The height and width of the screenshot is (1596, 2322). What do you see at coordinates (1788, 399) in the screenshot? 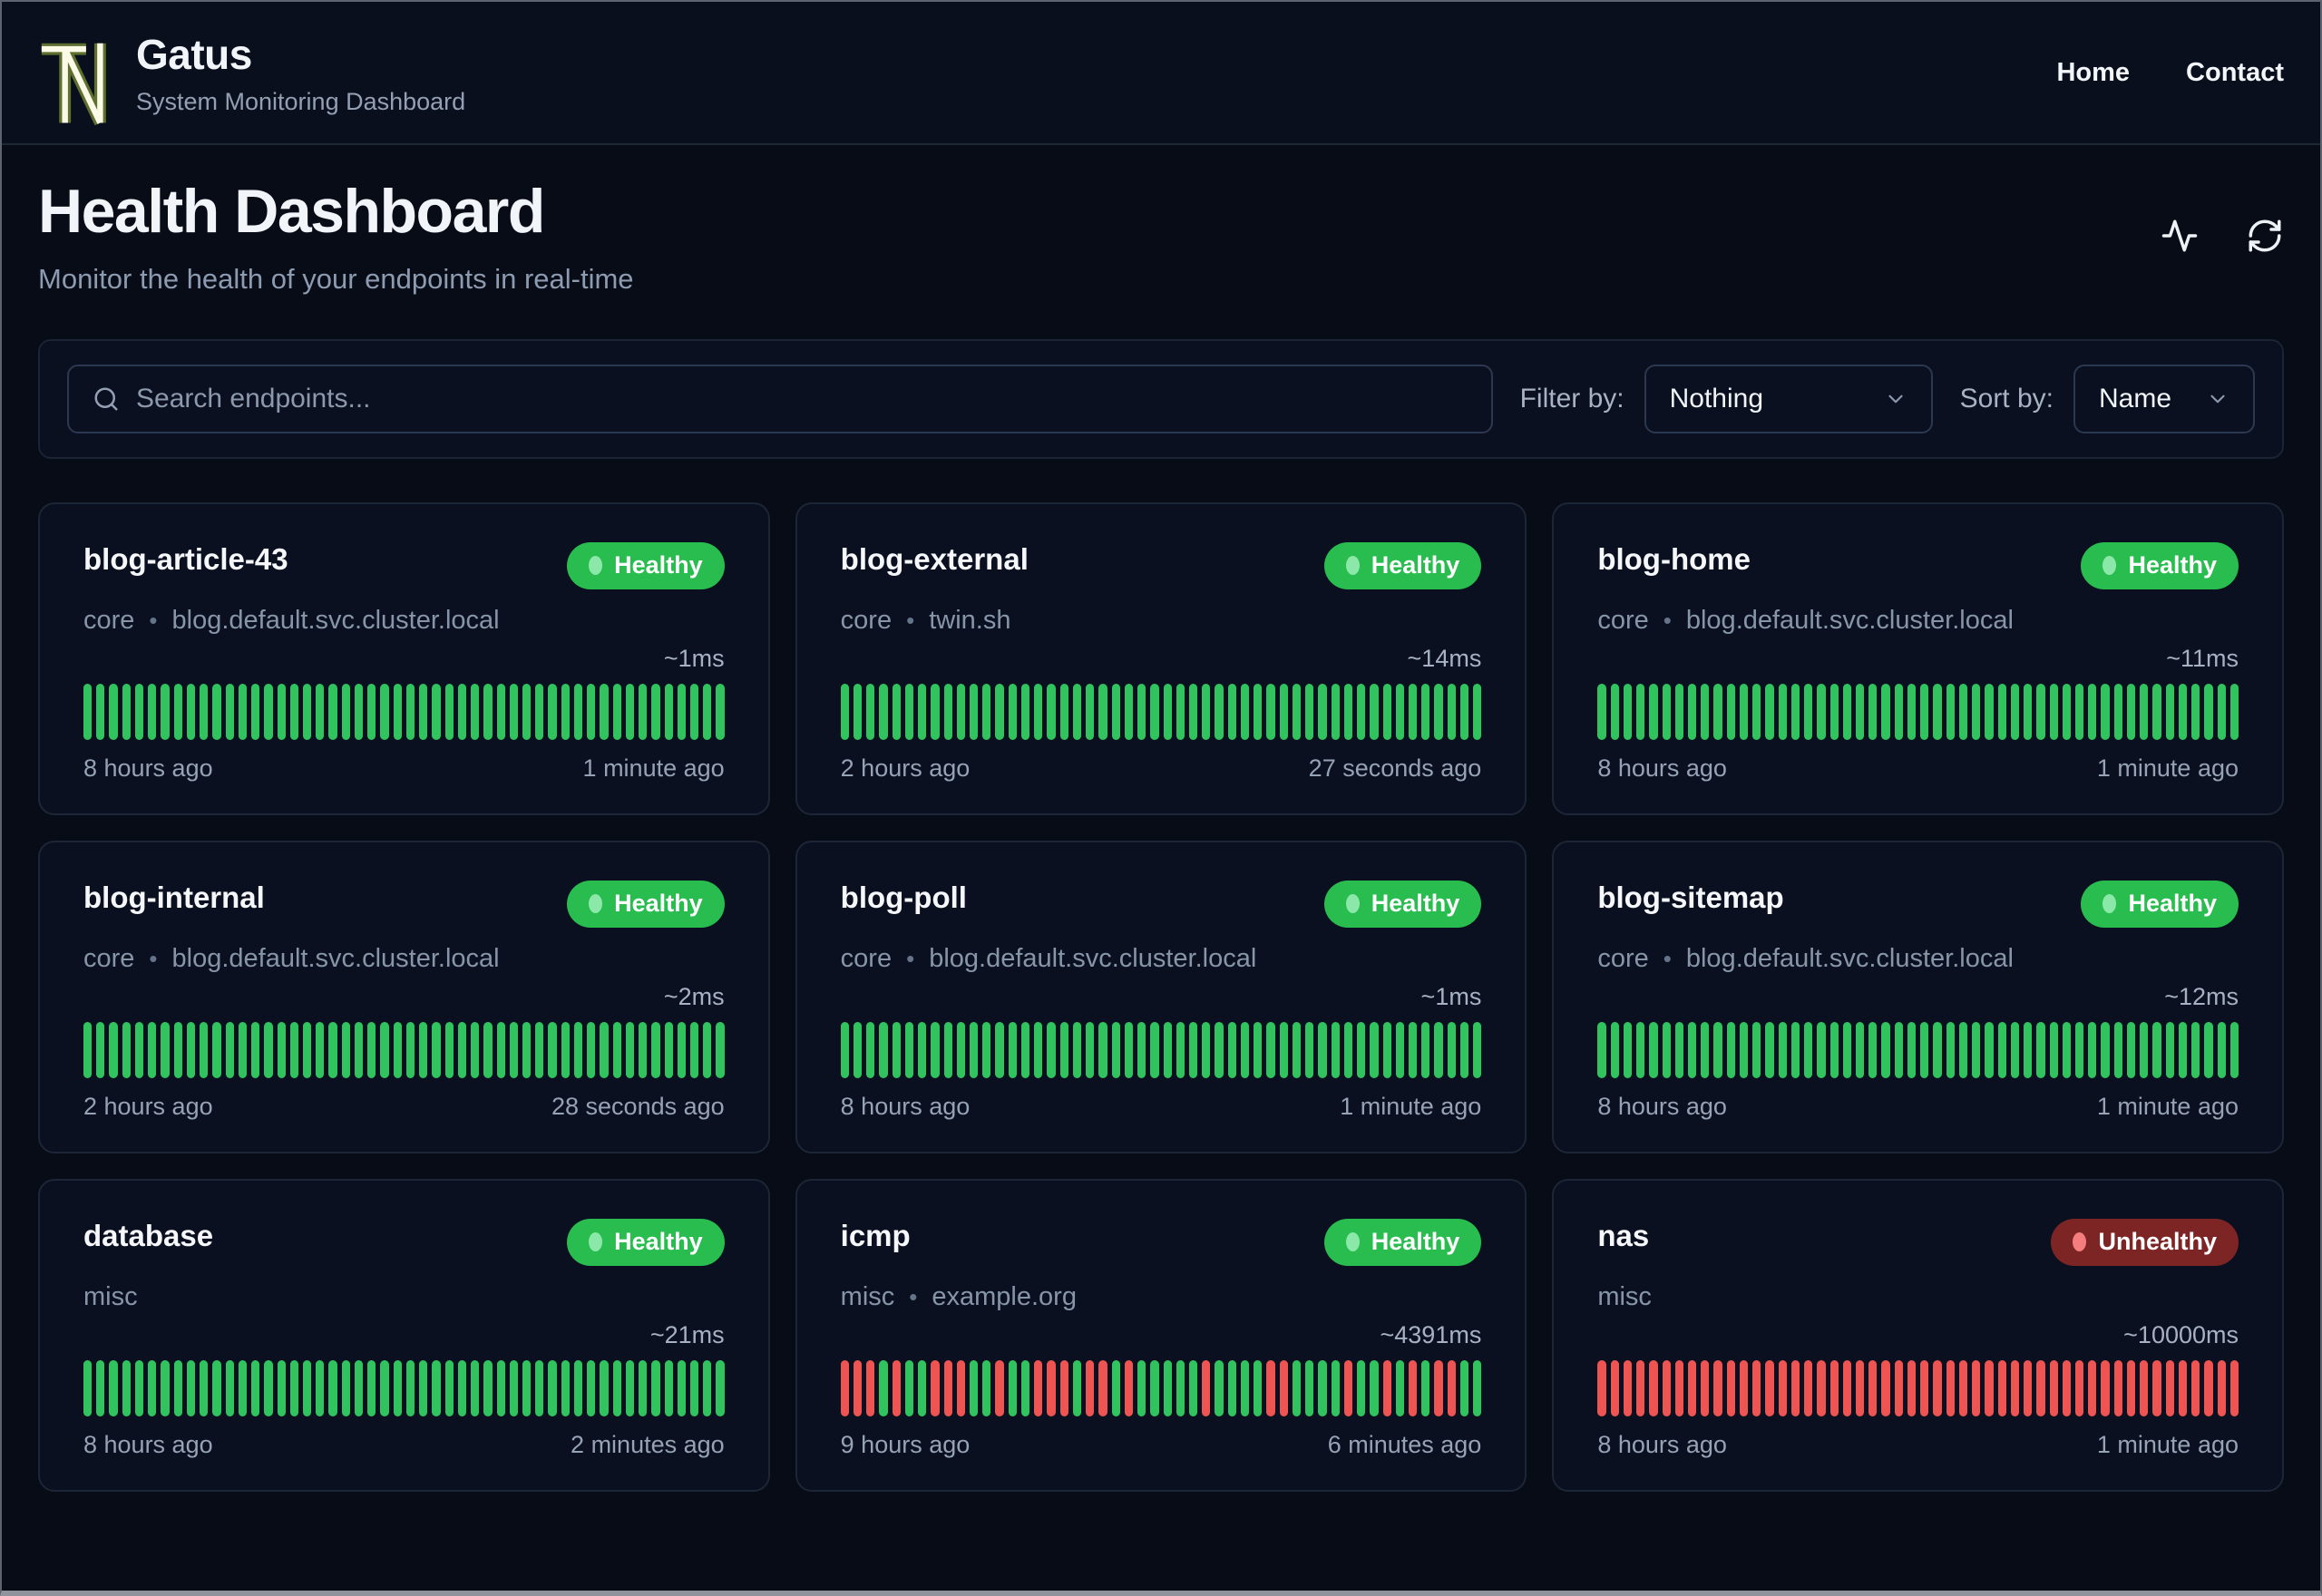
I see `filter-select: Nothing` at bounding box center [1788, 399].